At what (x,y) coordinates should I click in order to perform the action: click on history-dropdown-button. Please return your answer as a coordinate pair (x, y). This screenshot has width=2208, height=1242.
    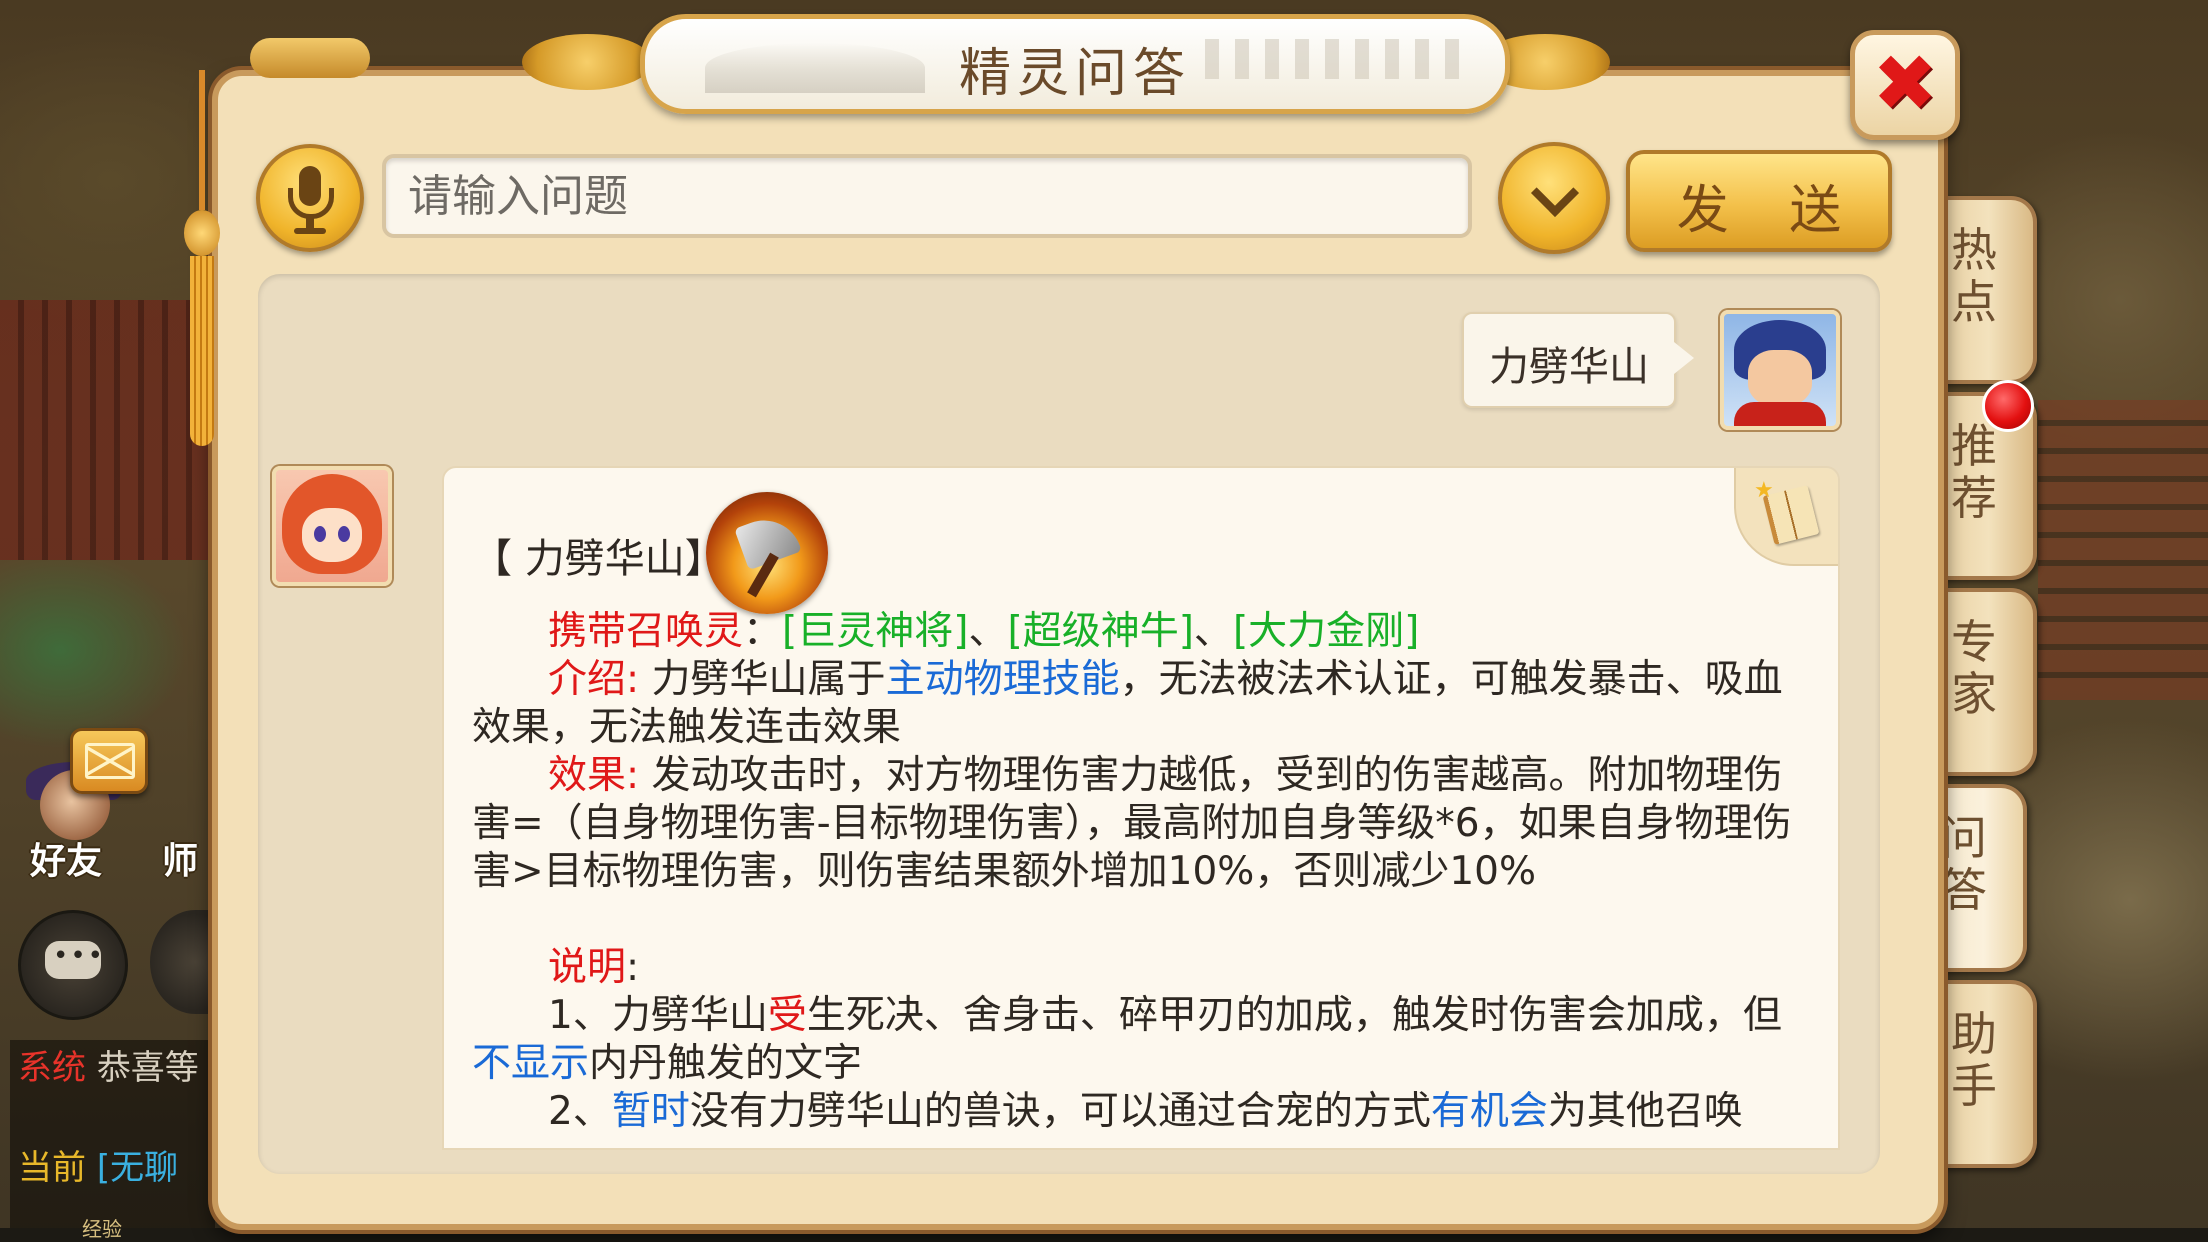
    Looking at the image, I should click on (1554, 198).